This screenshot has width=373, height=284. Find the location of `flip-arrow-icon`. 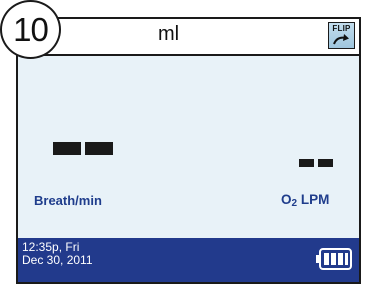

flip-arrow-icon is located at coordinates (341, 39).